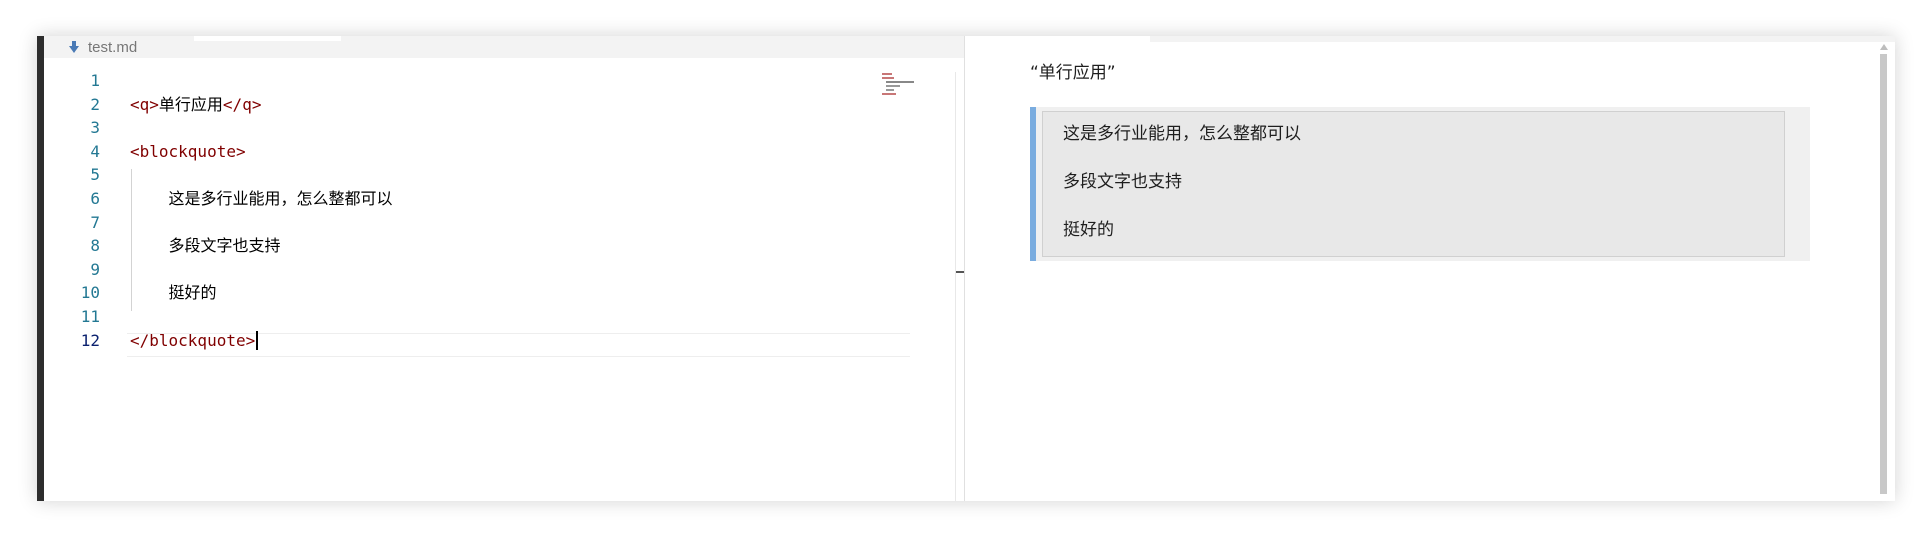 This screenshot has width=1932, height=538. Describe the element at coordinates (95, 104) in the screenshot. I see `line-number: 2` at that location.